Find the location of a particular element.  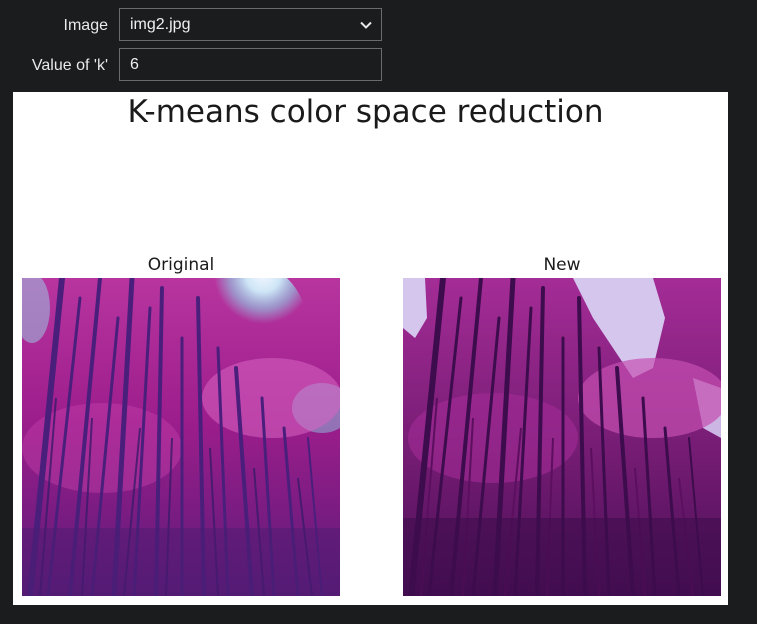

k-row: Value of 'k' 6 is located at coordinates (191, 65).